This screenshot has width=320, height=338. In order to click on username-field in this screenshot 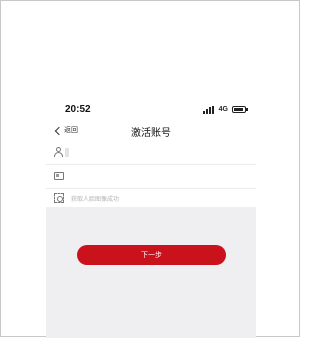, I will do `click(151, 153)`.